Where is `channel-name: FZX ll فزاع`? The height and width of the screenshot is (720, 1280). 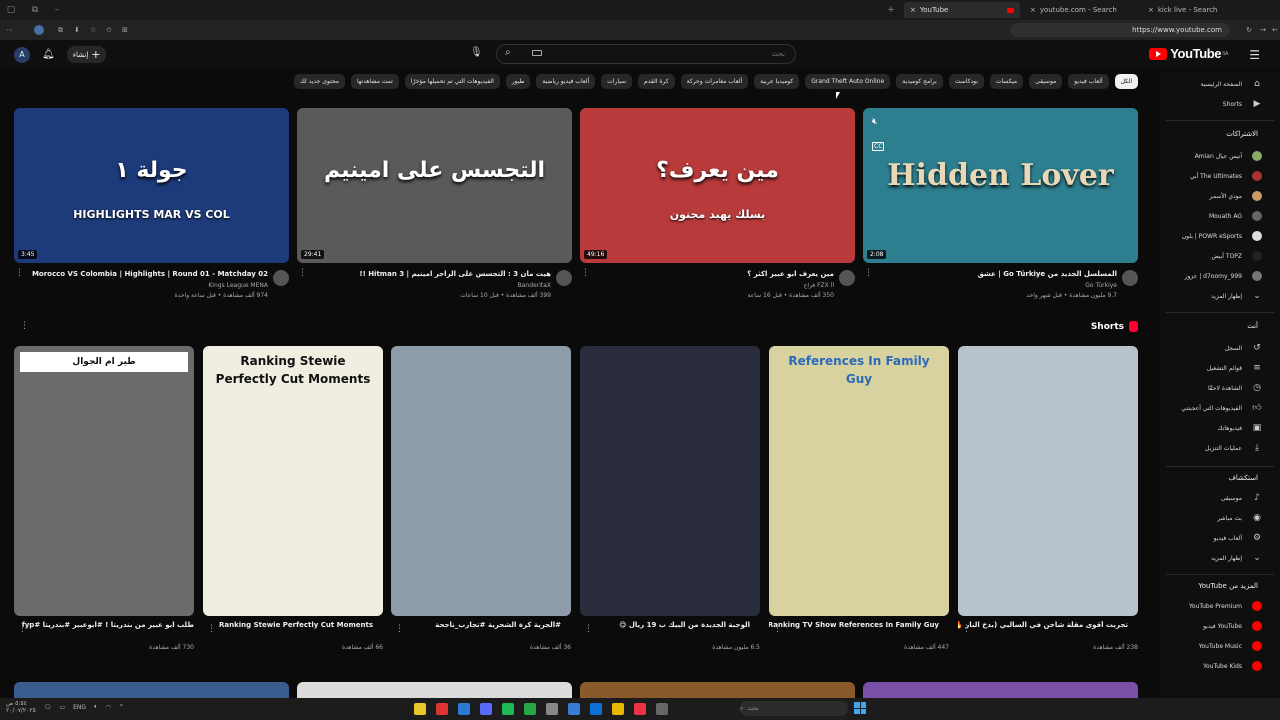
channel-name: FZX ll فزاع is located at coordinates (712, 285).